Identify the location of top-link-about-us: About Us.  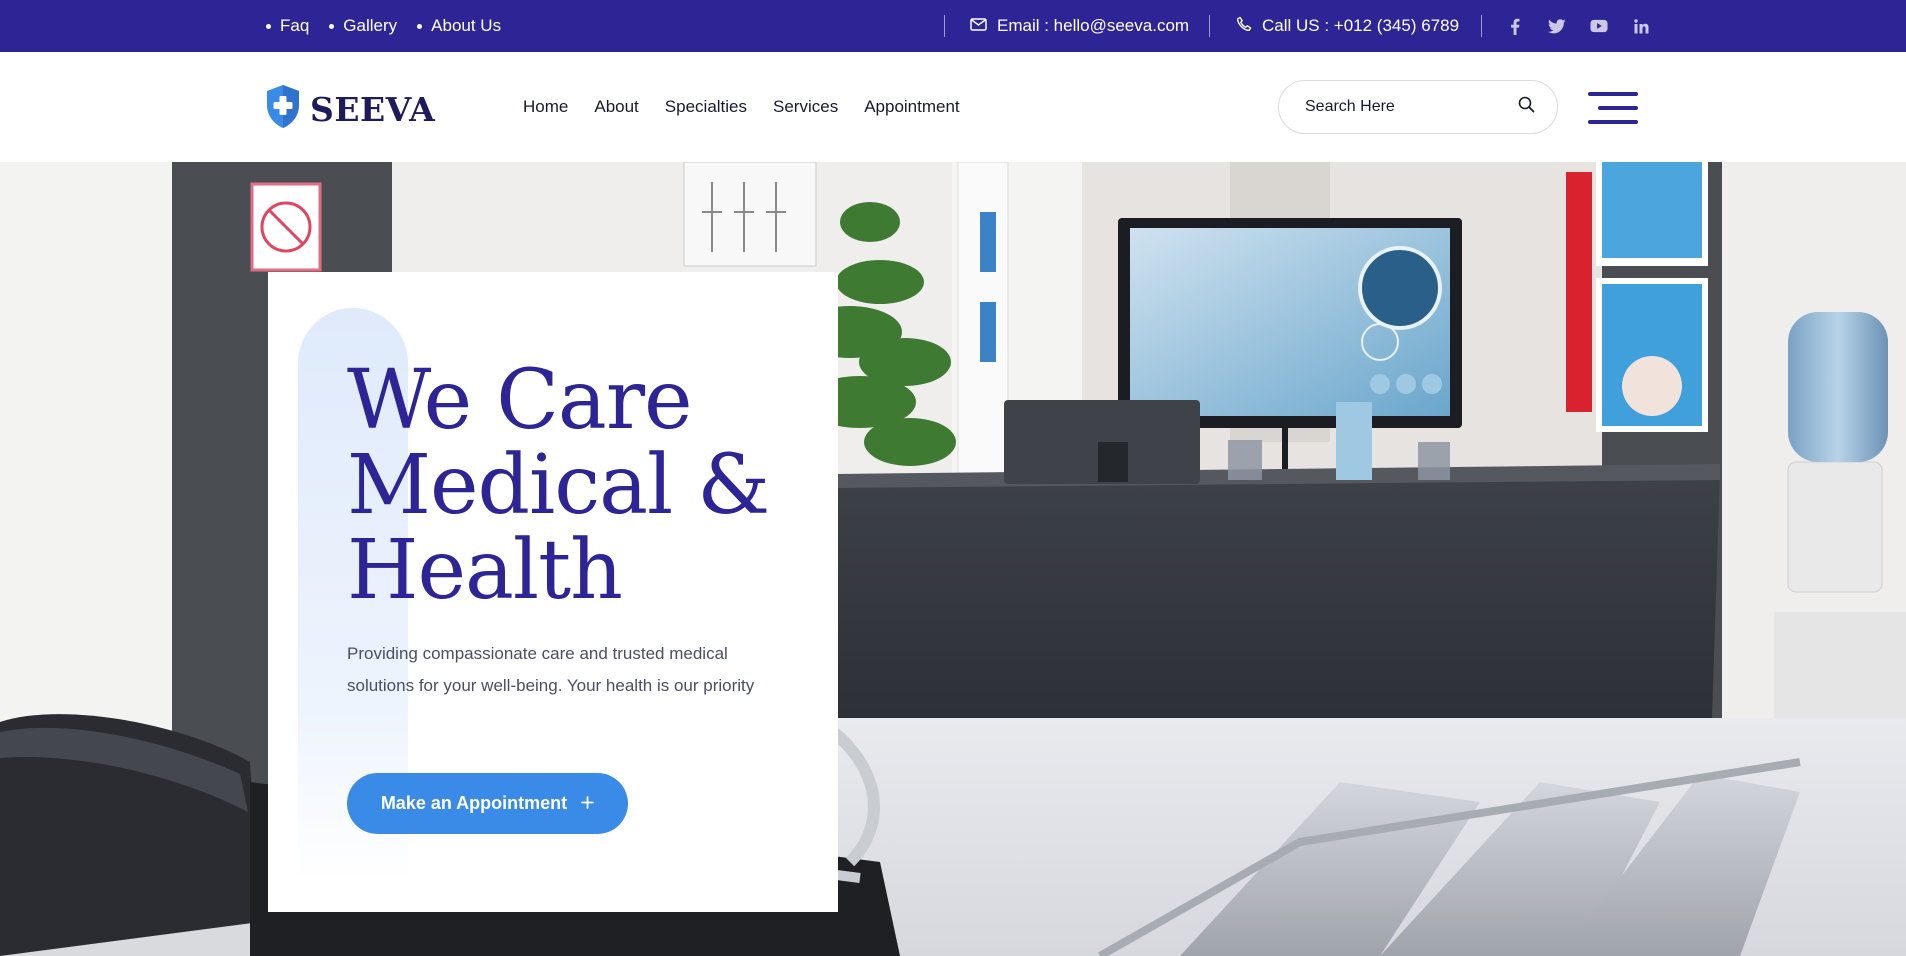
(459, 26).